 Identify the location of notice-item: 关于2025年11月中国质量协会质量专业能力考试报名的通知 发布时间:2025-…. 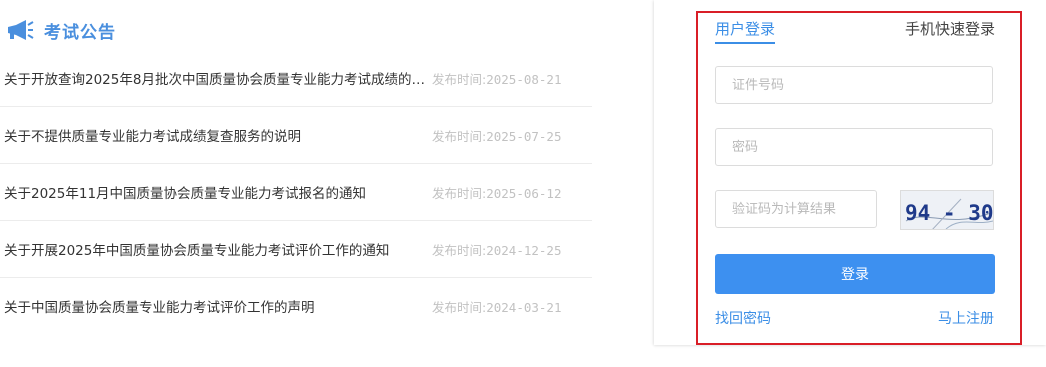
(296, 192).